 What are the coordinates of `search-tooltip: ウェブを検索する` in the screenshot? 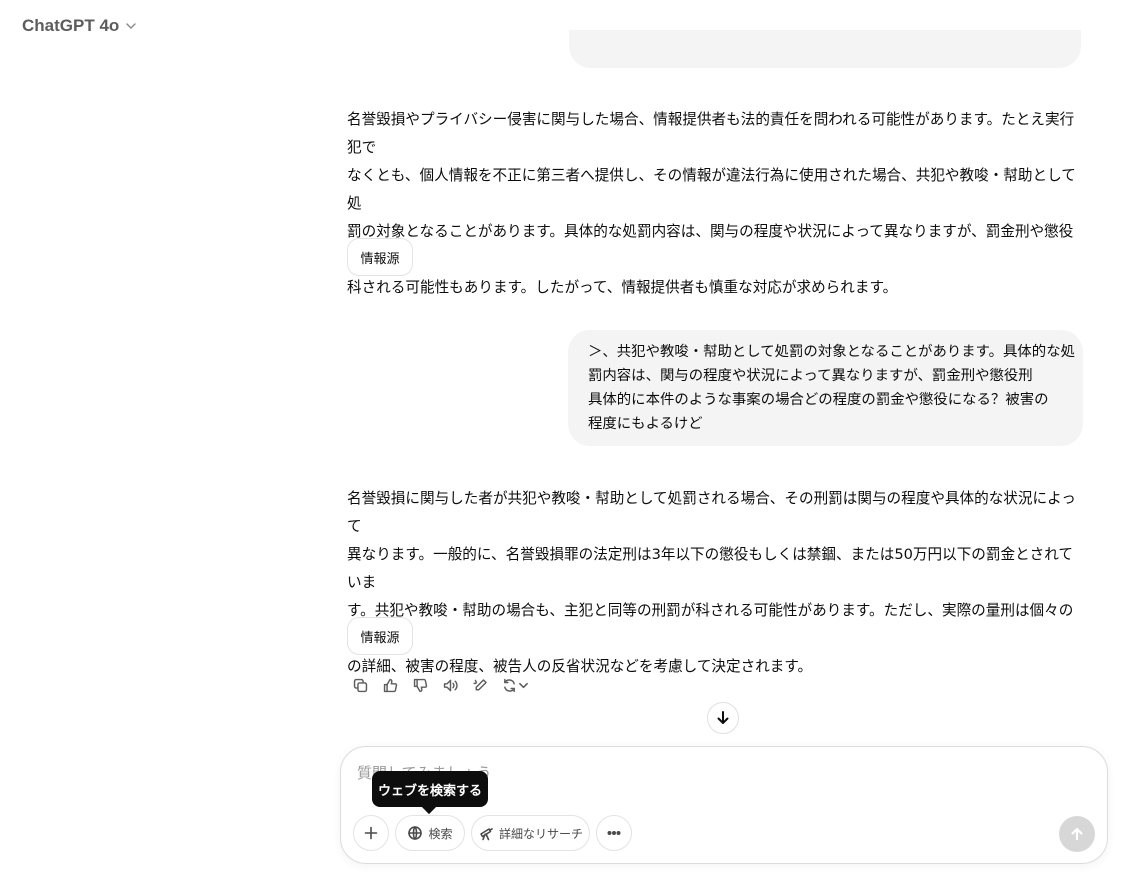 It's located at (430, 789).